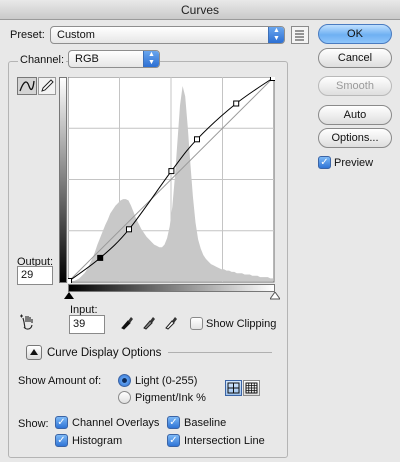 This screenshot has width=400, height=462. I want to click on white-eyedropper-icon, so click(171, 322).